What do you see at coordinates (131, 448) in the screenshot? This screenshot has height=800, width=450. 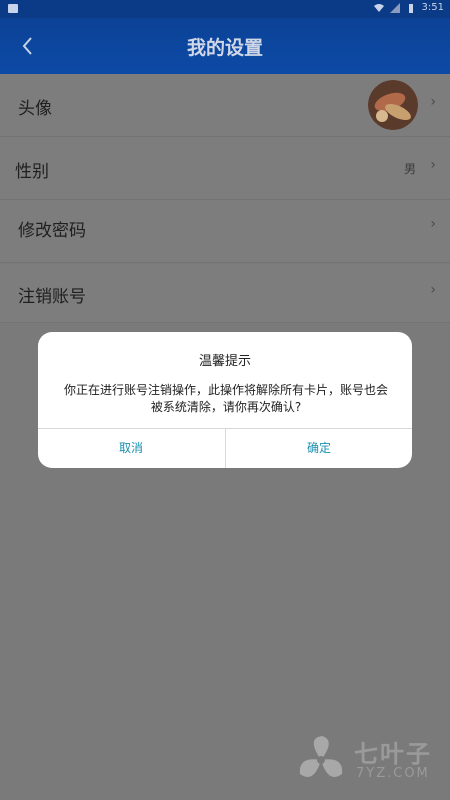 I see `cancel-button: 取消` at bounding box center [131, 448].